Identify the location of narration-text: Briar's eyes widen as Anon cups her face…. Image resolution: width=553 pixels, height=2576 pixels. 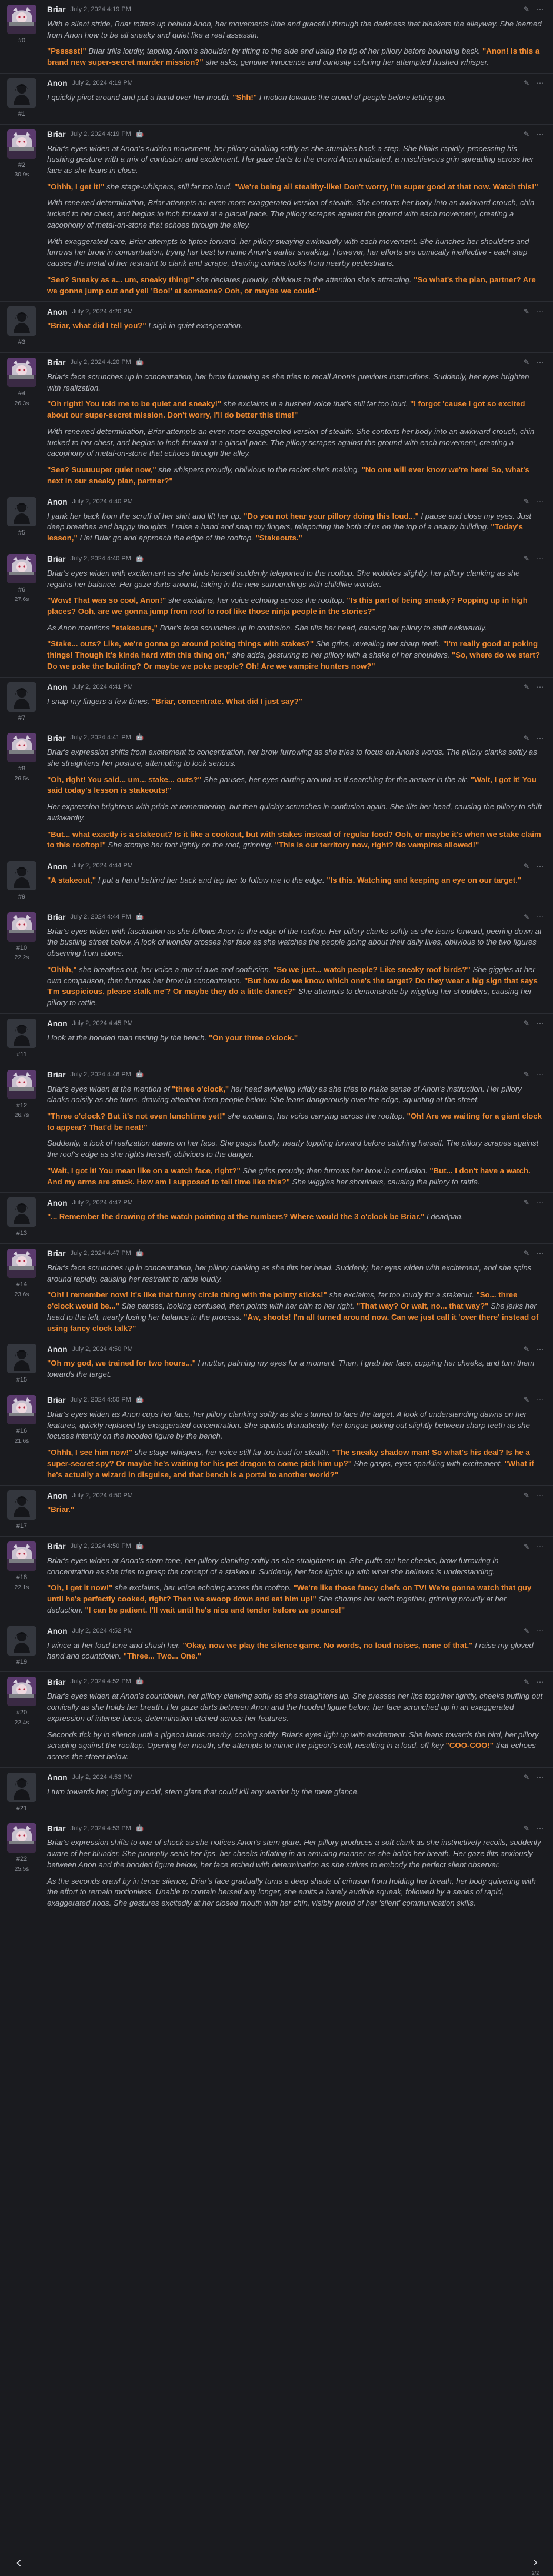
(288, 1425).